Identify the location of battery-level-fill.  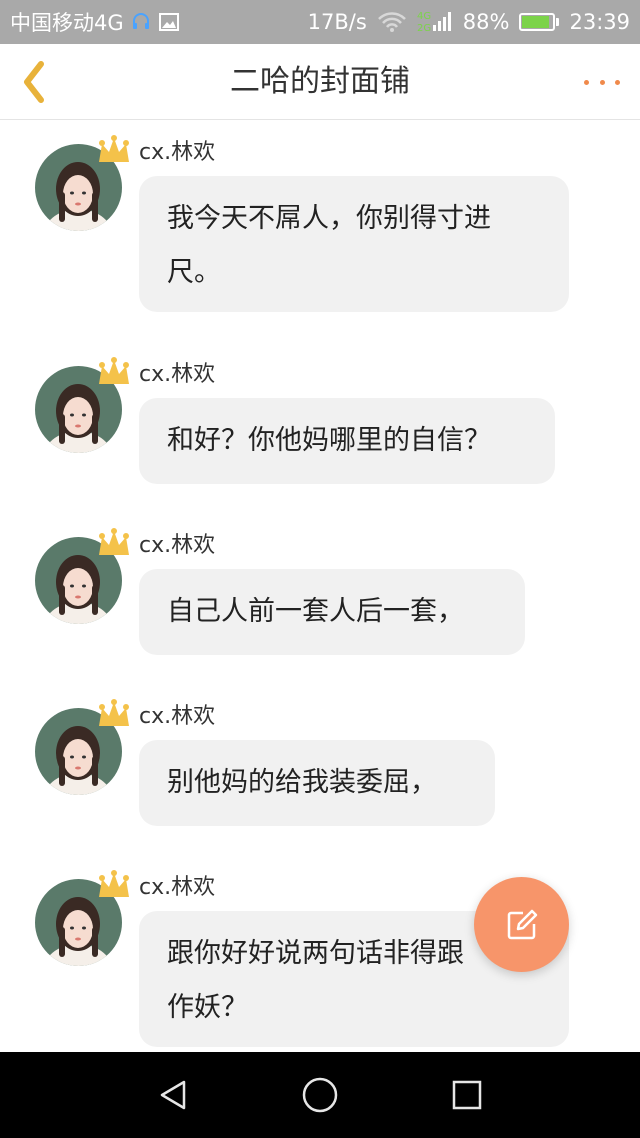
(535, 22).